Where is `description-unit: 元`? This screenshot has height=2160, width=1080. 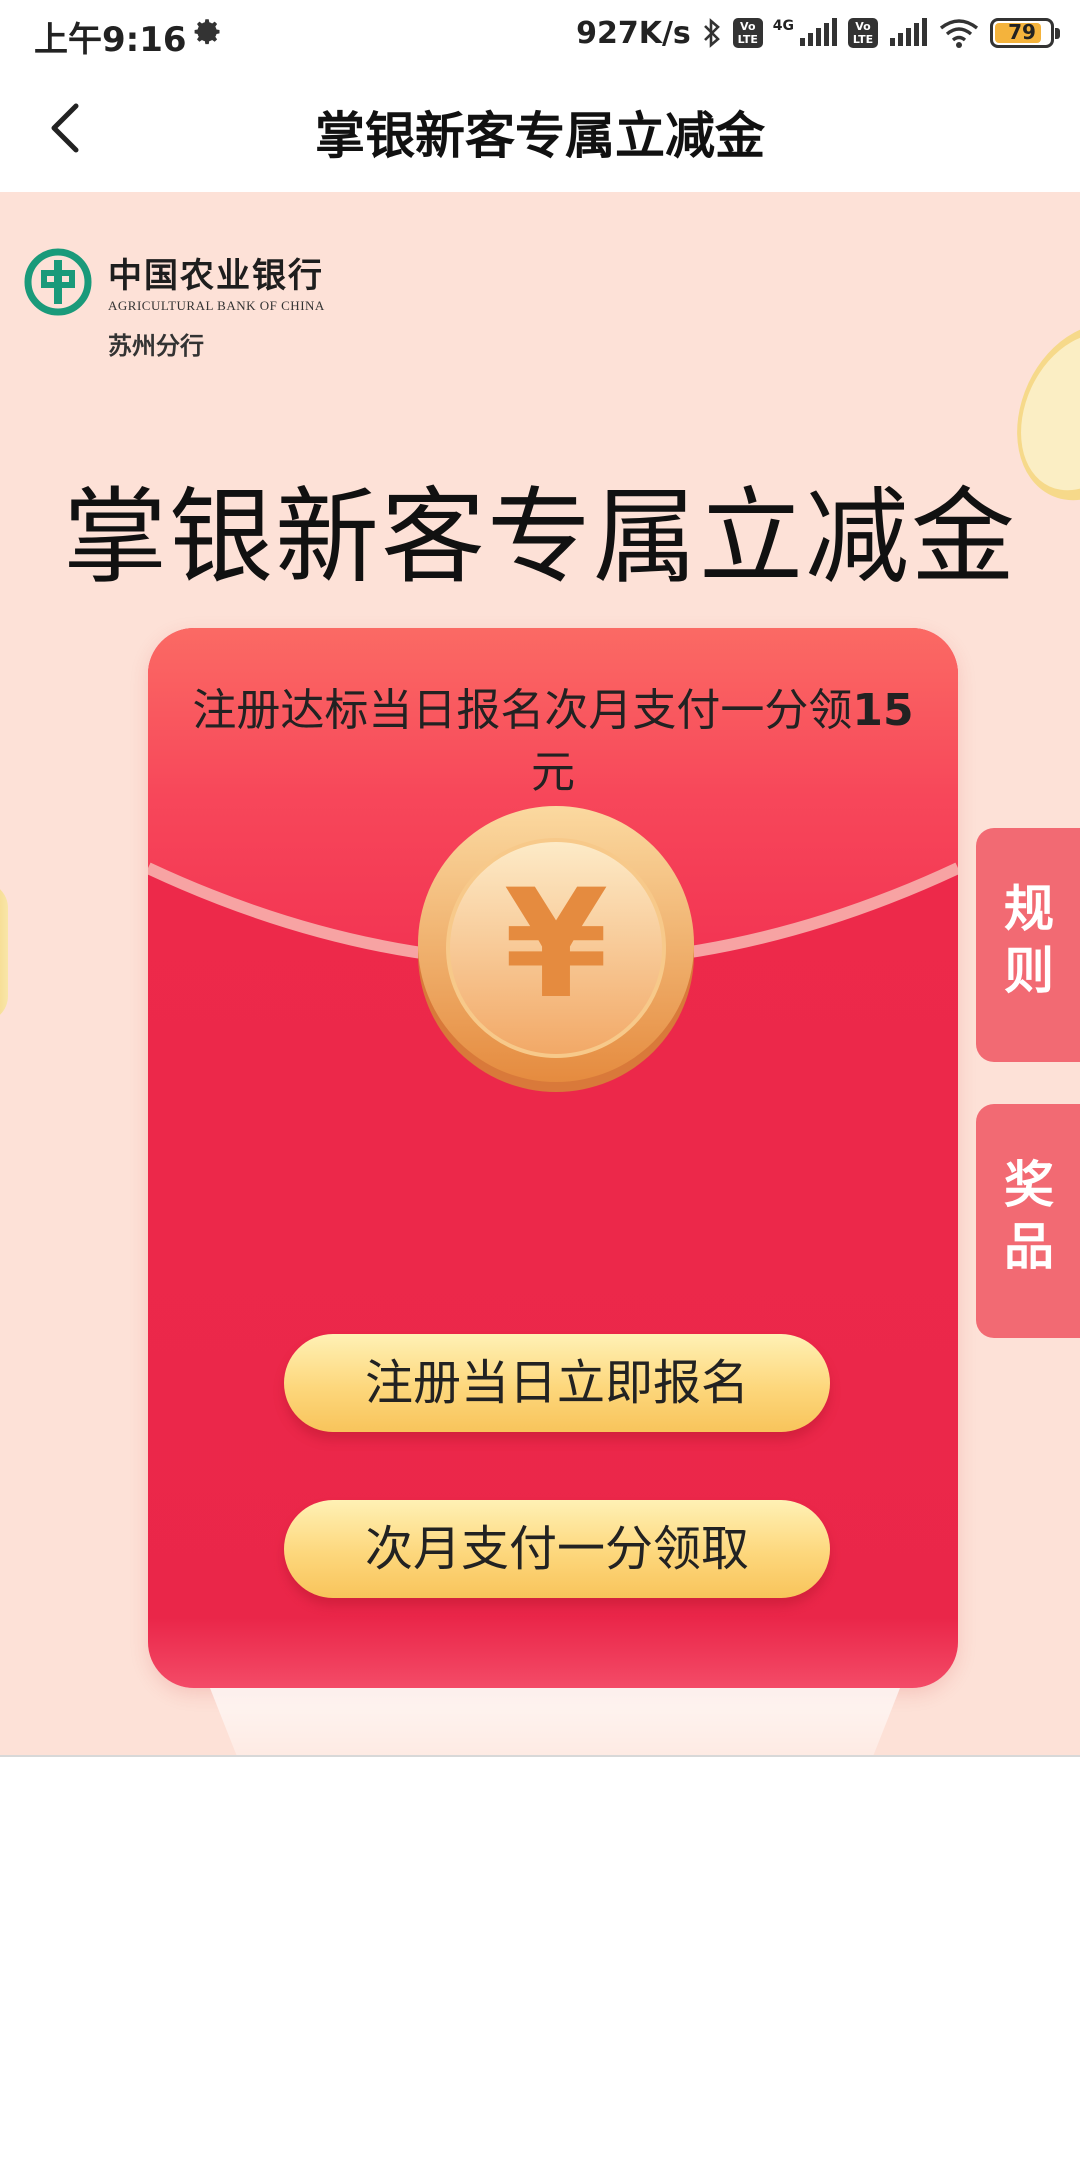 description-unit: 元 is located at coordinates (553, 772).